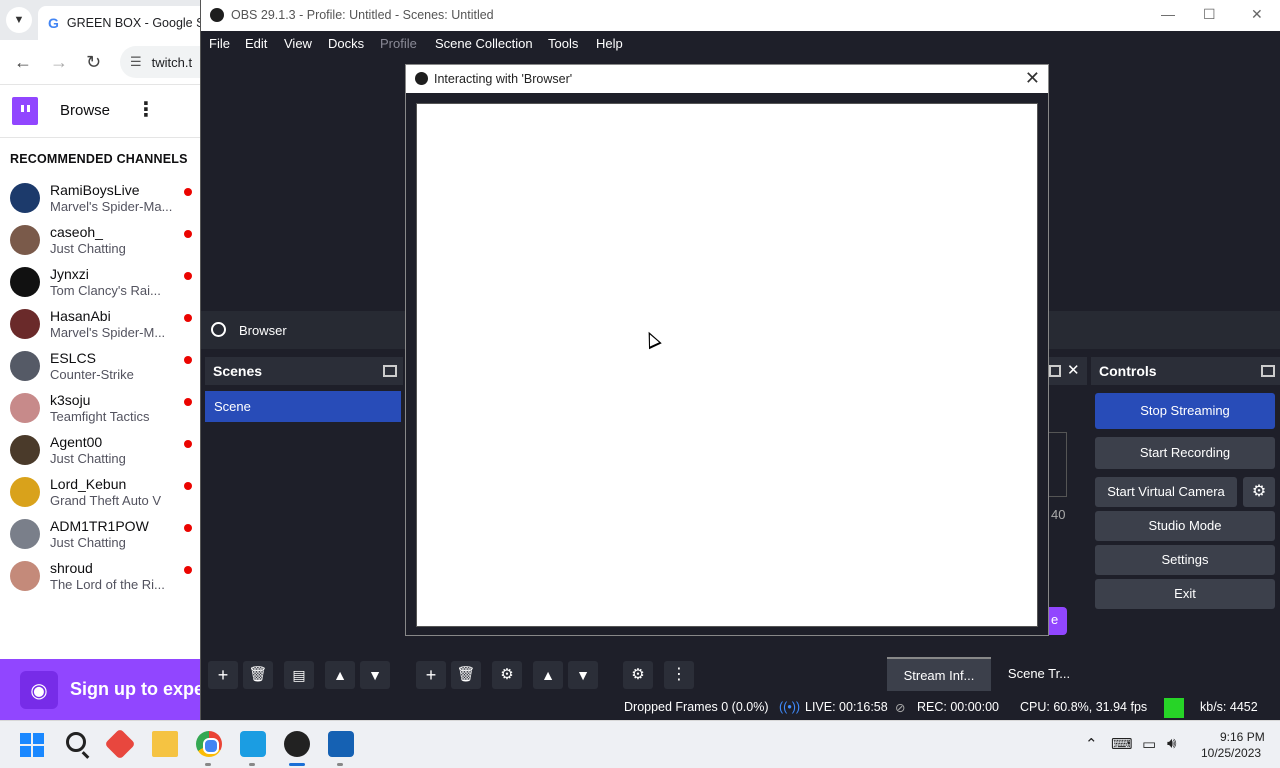 Image resolution: width=1280 pixels, height=768 pixels. Describe the element at coordinates (548, 675) in the screenshot. I see `move-source-up-icon: ▲` at that location.